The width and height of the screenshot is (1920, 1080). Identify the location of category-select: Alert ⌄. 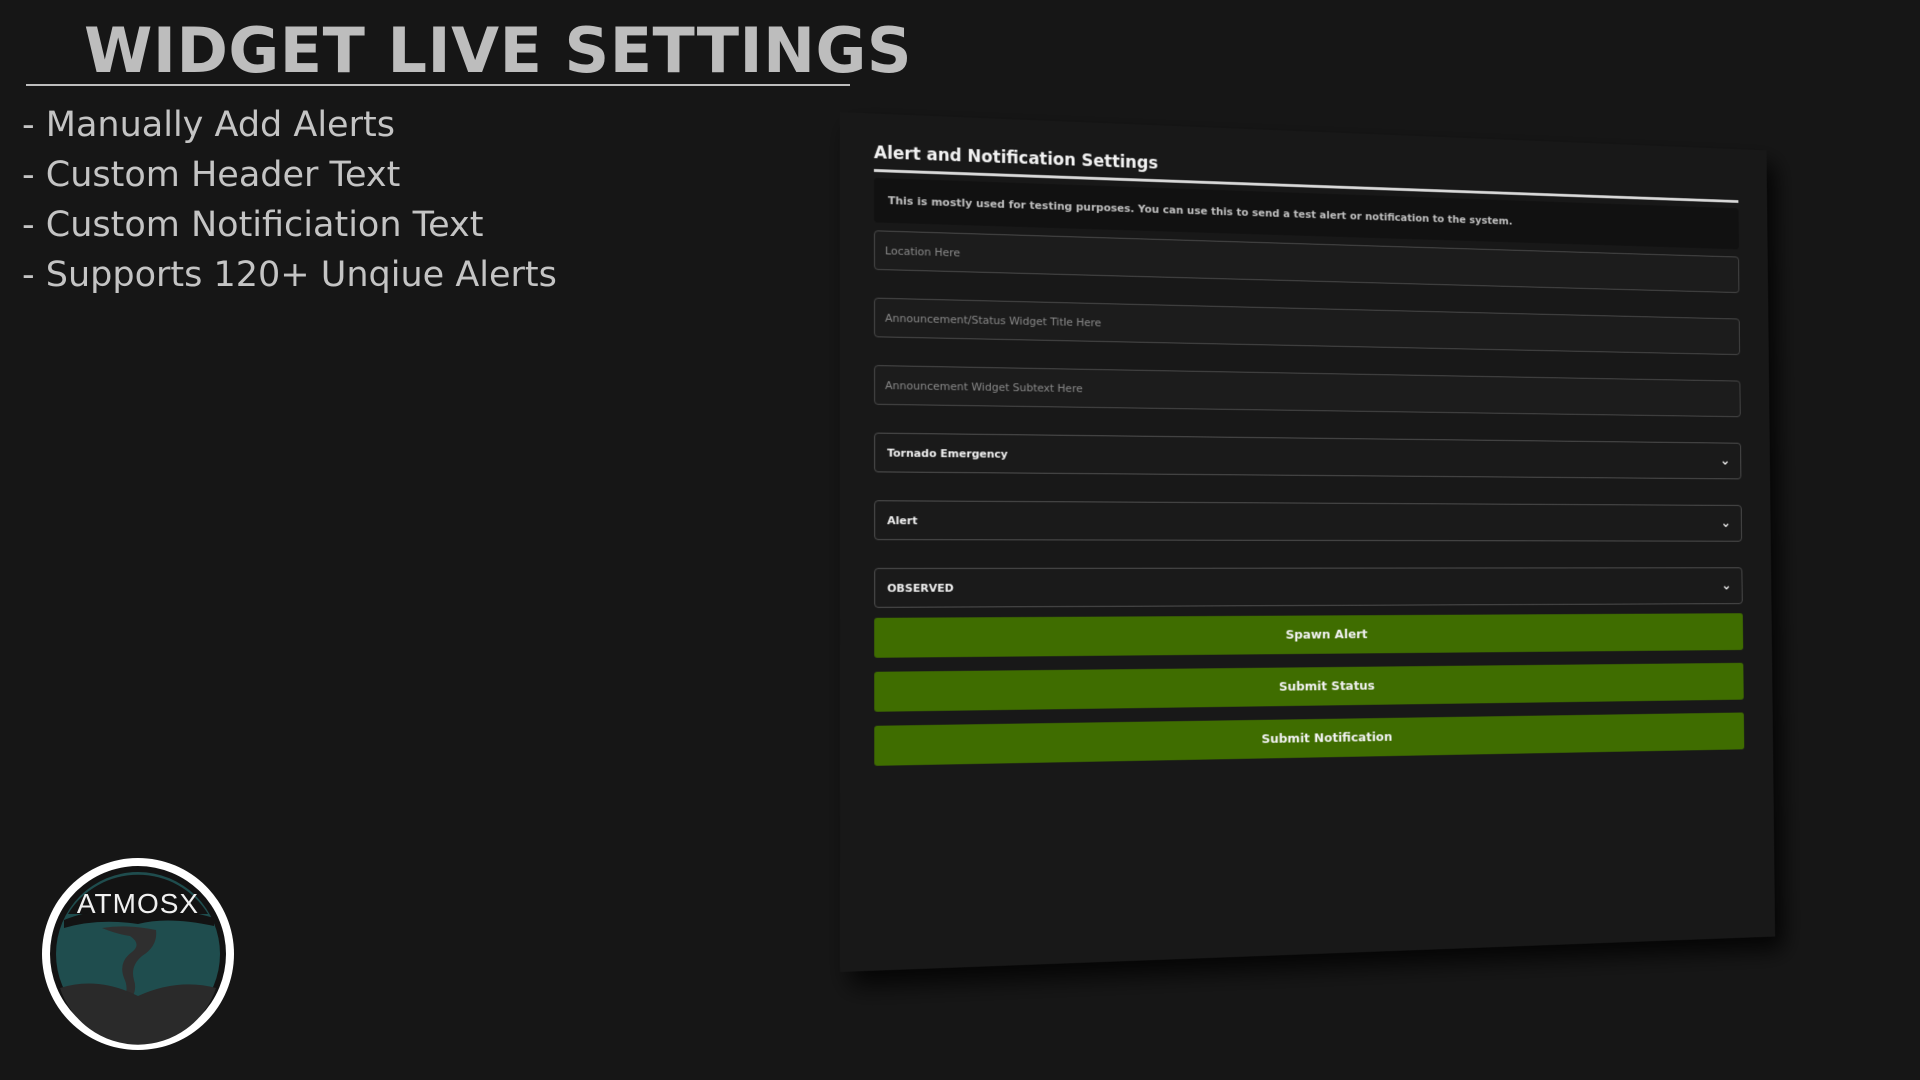
(1308, 521).